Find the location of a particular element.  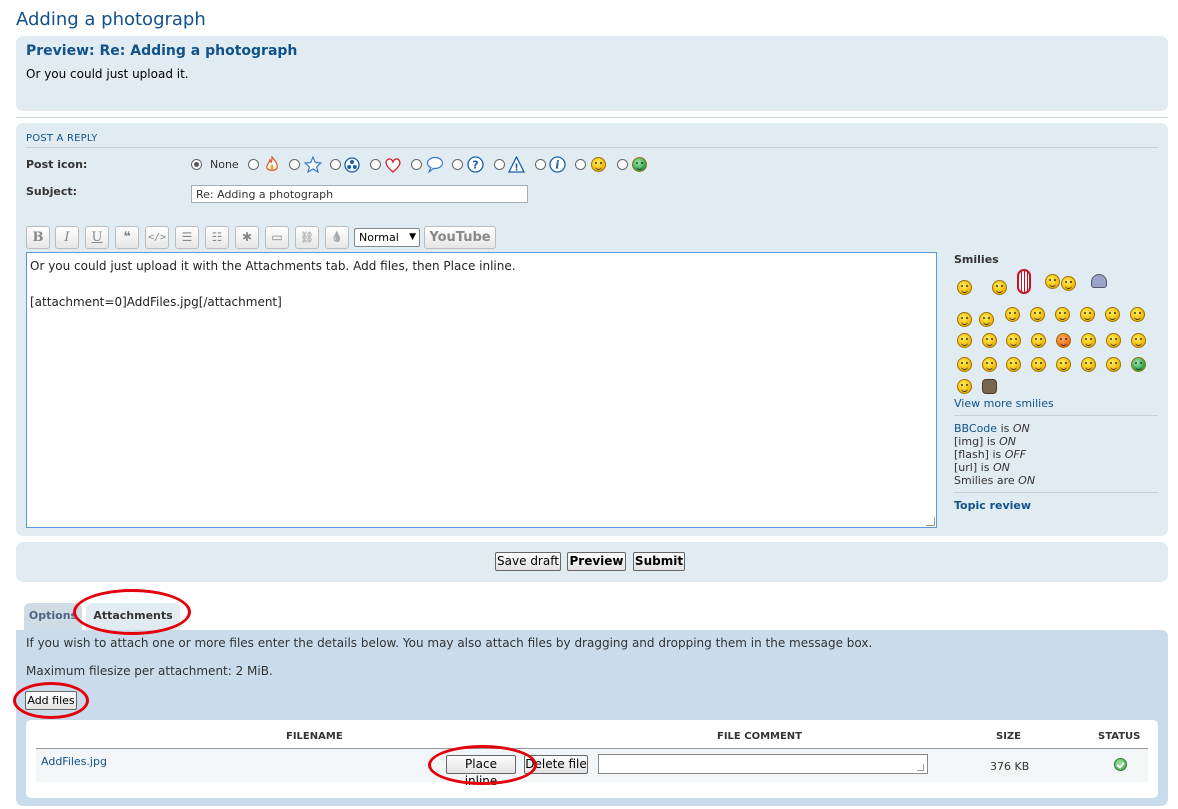

subject-input is located at coordinates (359, 194).